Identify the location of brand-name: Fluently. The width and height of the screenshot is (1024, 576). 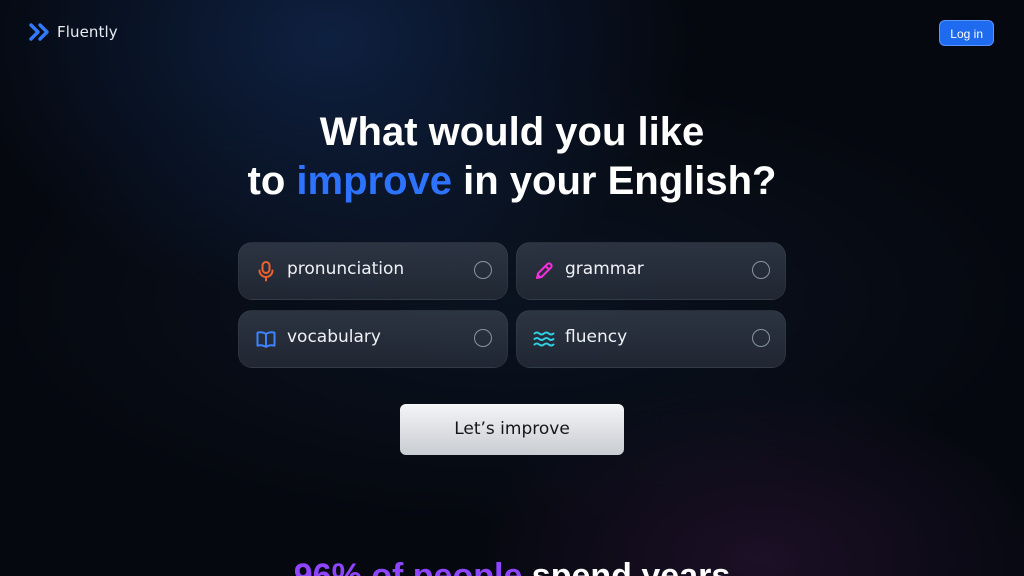
(87, 32).